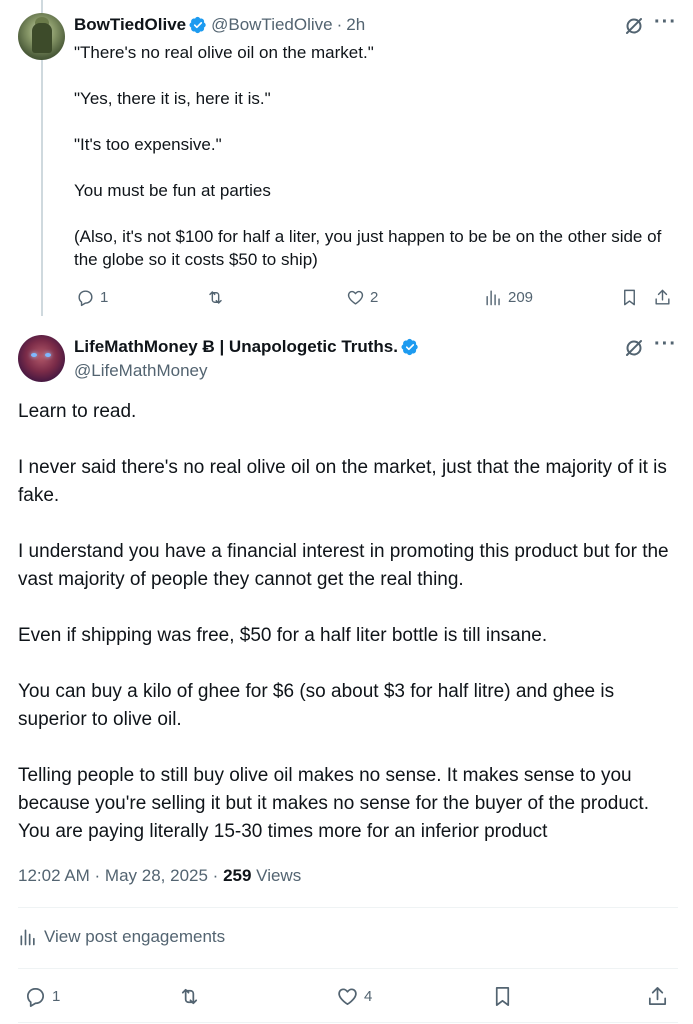  I want to click on view-engagements-link: View post engagements, so click(121, 937).